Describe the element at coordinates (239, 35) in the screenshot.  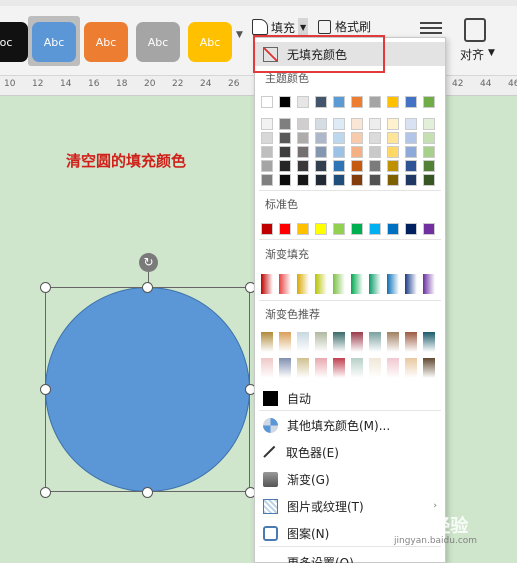
I see `style-gallery-more-icon: ▼` at that location.